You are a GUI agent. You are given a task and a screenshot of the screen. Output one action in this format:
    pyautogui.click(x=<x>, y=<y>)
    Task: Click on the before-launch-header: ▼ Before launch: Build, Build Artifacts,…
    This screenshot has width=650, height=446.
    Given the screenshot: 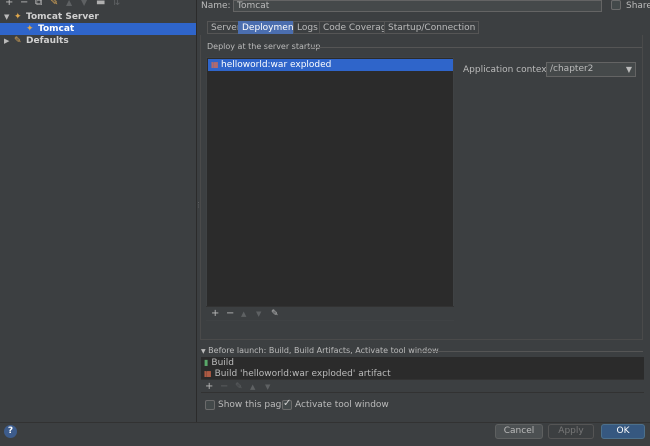 What is the action you would take?
    pyautogui.click(x=320, y=350)
    